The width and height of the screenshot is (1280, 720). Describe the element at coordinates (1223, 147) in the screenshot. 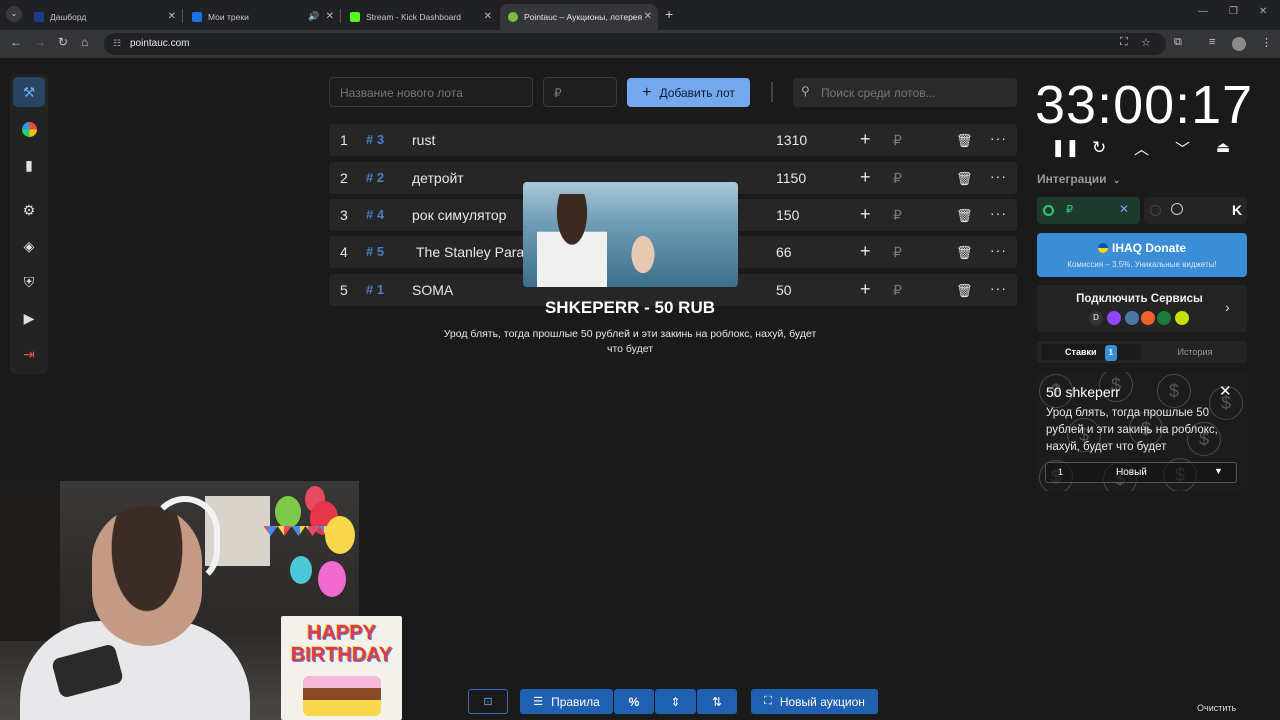

I see `timer-max-icon: ⏏` at that location.